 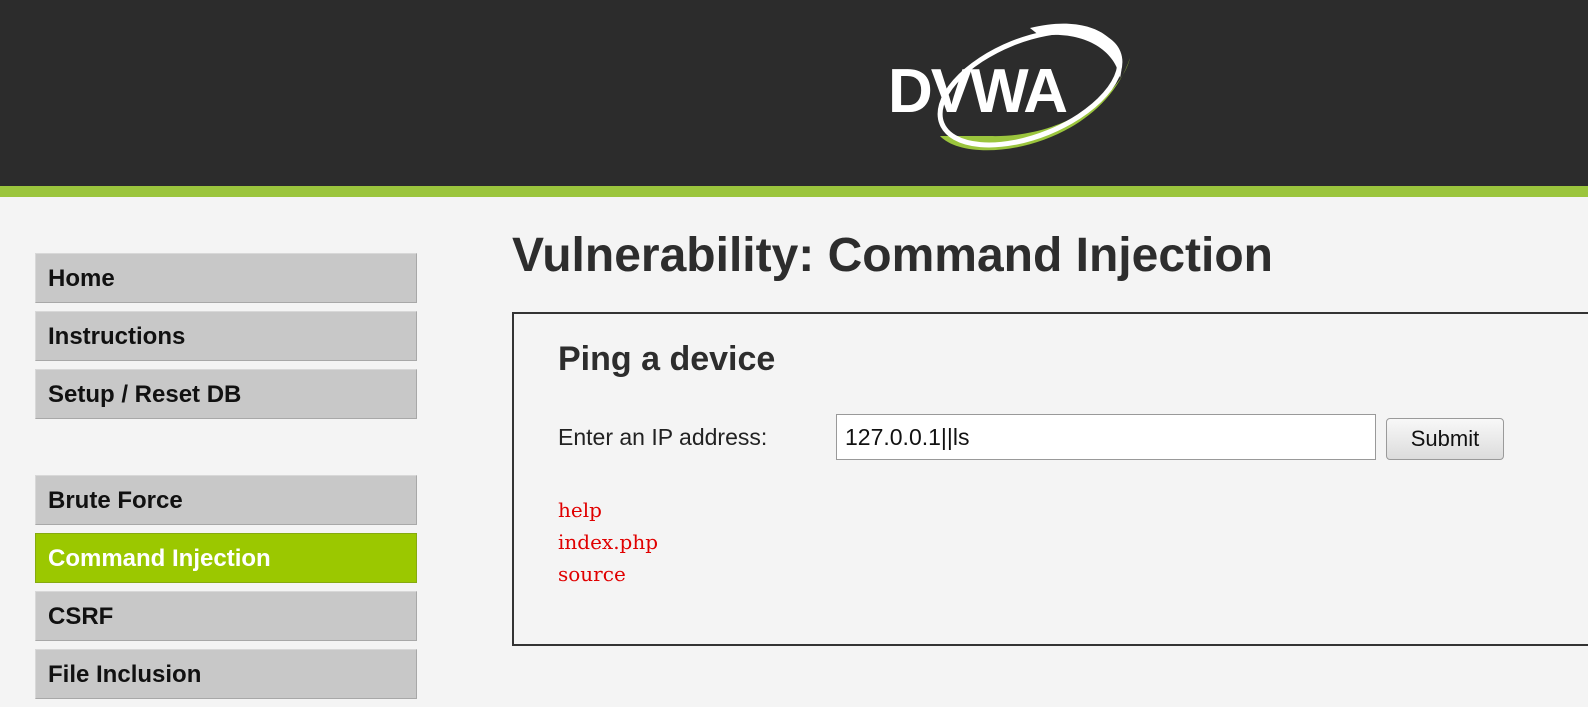 What do you see at coordinates (794, 191) in the screenshot?
I see `header-stripe` at bounding box center [794, 191].